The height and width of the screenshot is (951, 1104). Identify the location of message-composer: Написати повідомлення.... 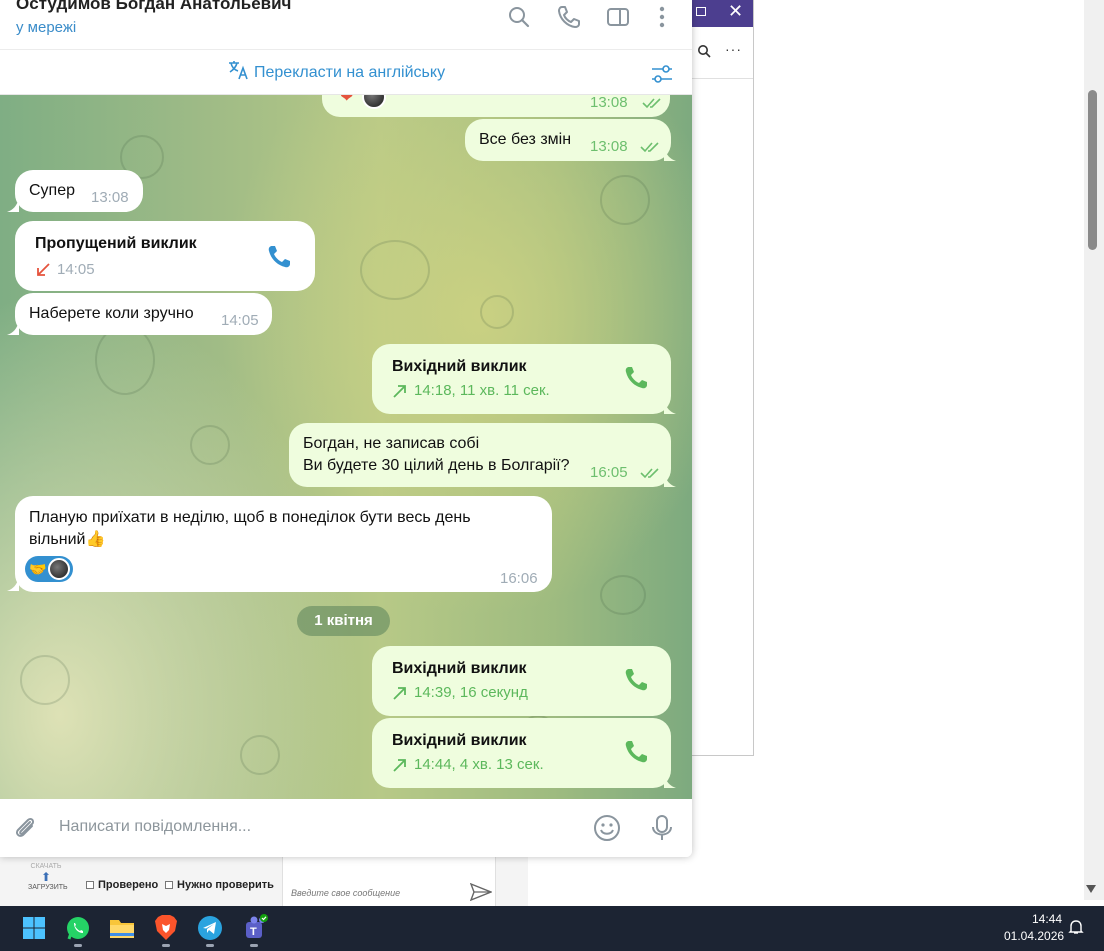
(346, 828).